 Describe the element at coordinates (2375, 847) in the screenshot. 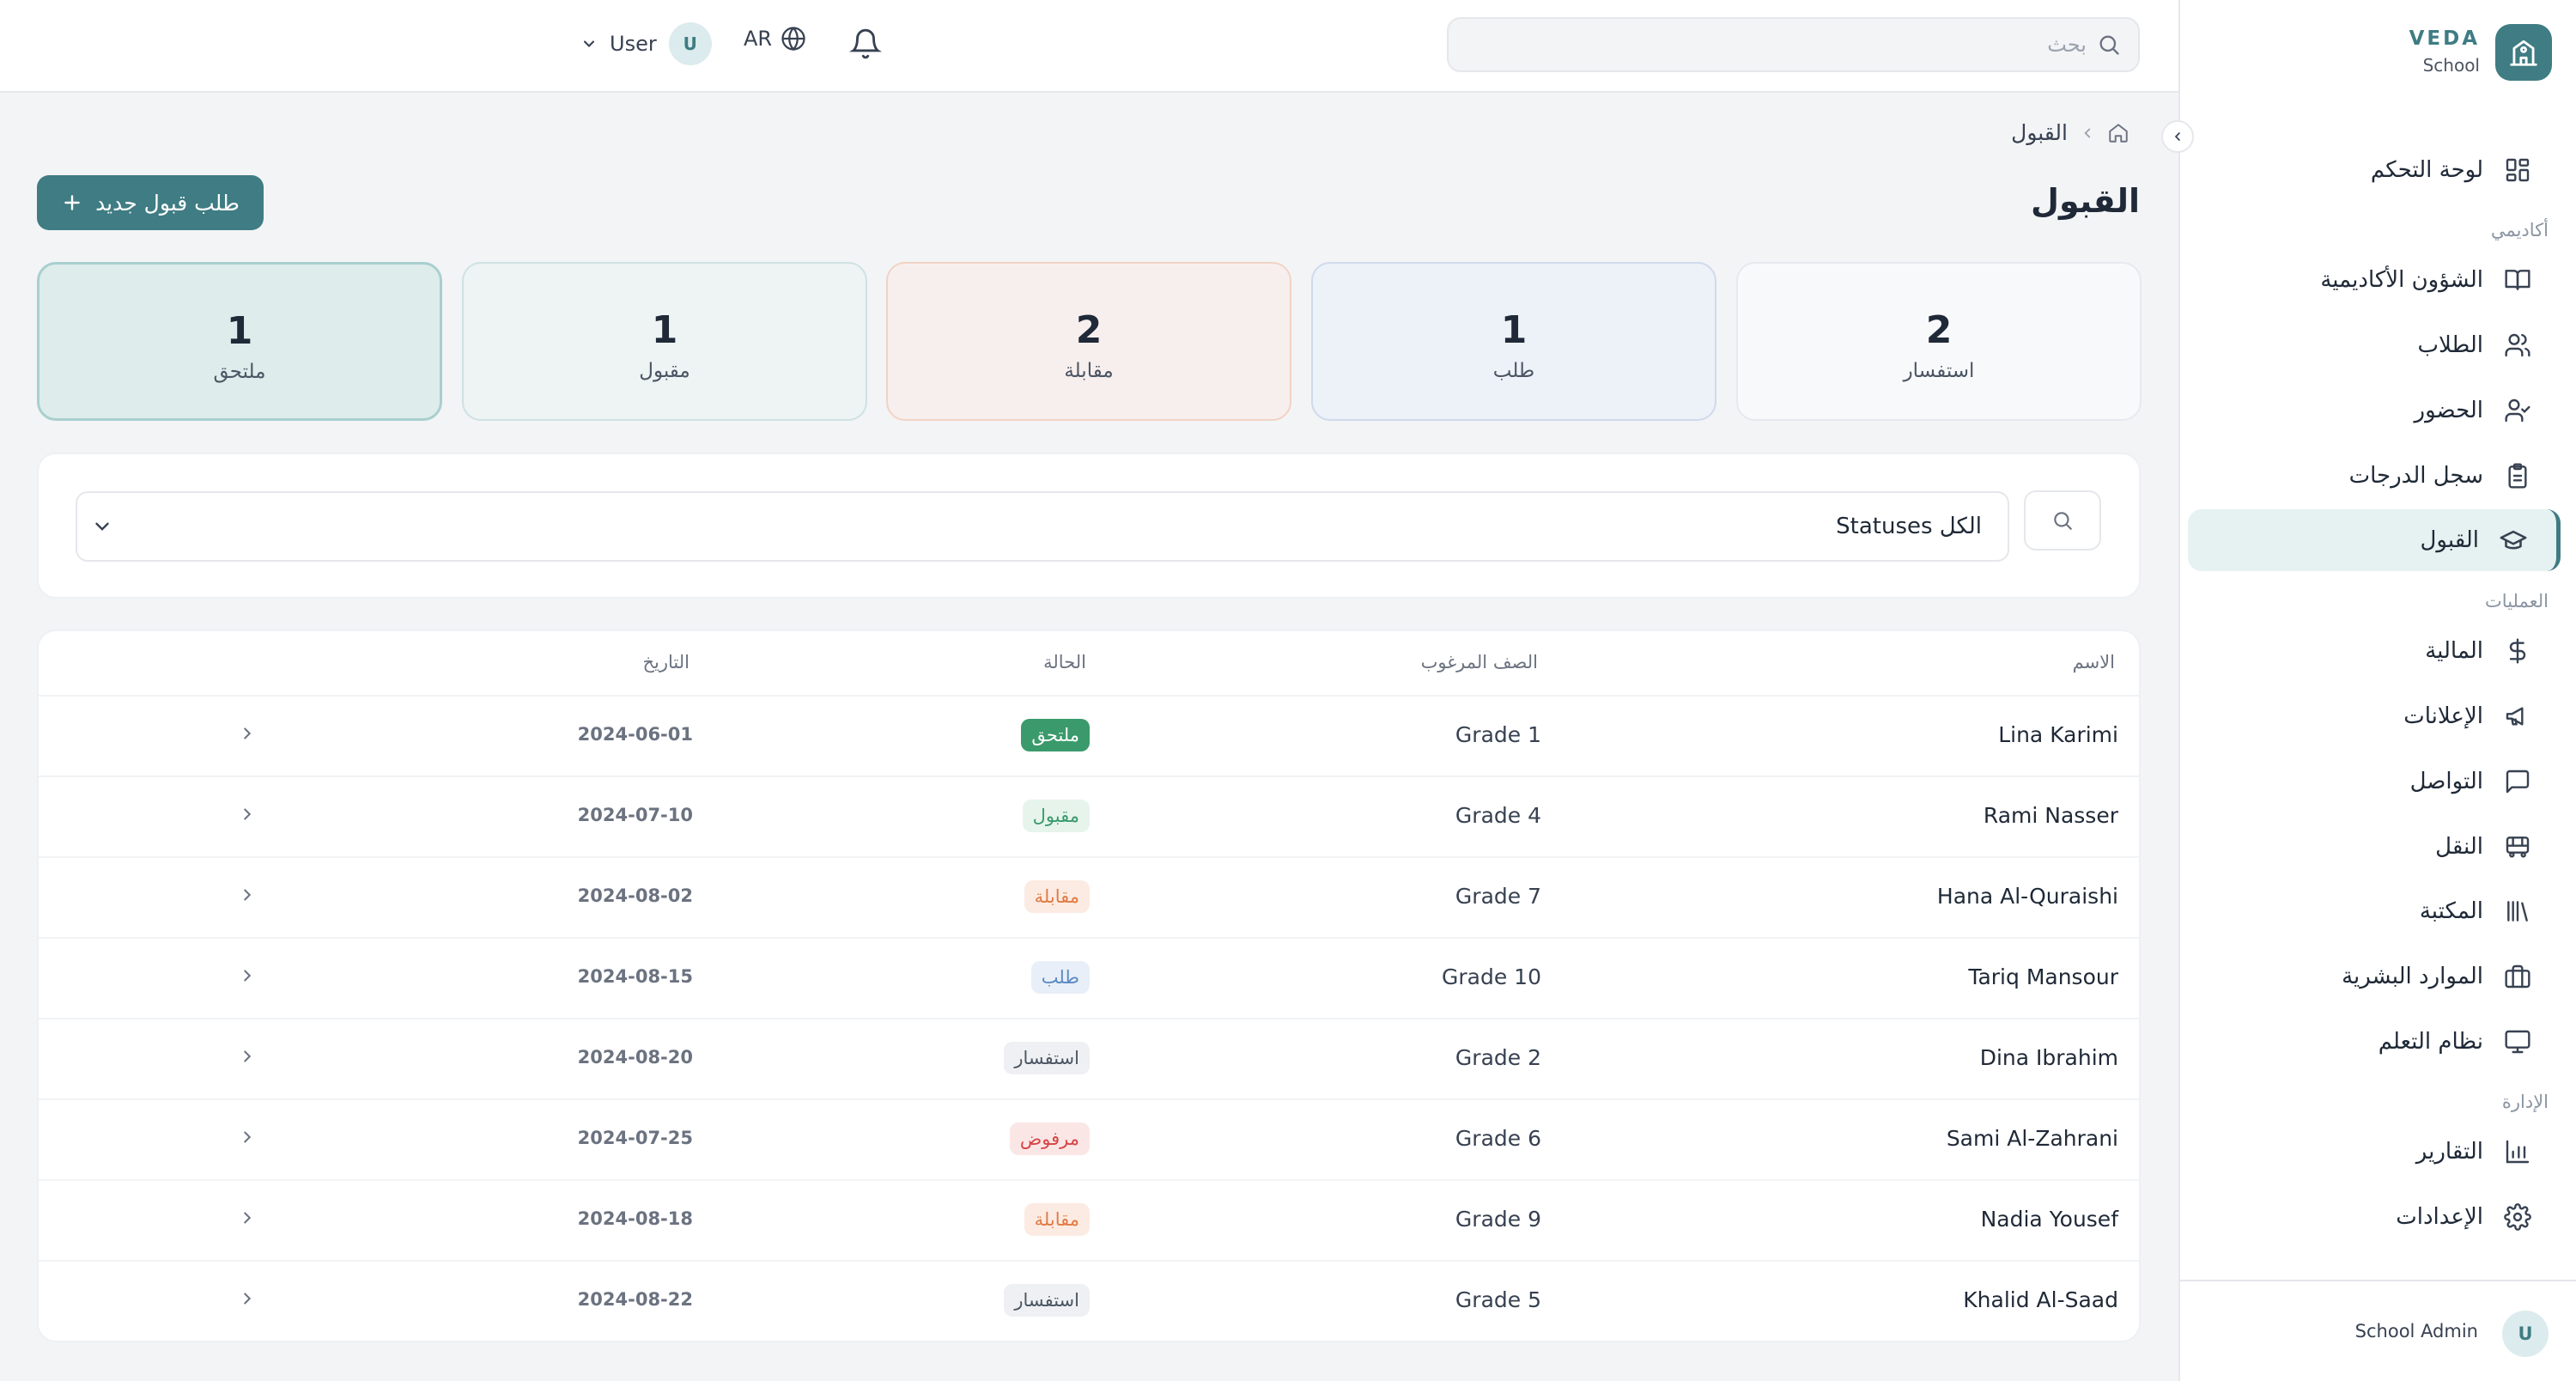

I see `sidebar-item-transport: النقل` at that location.